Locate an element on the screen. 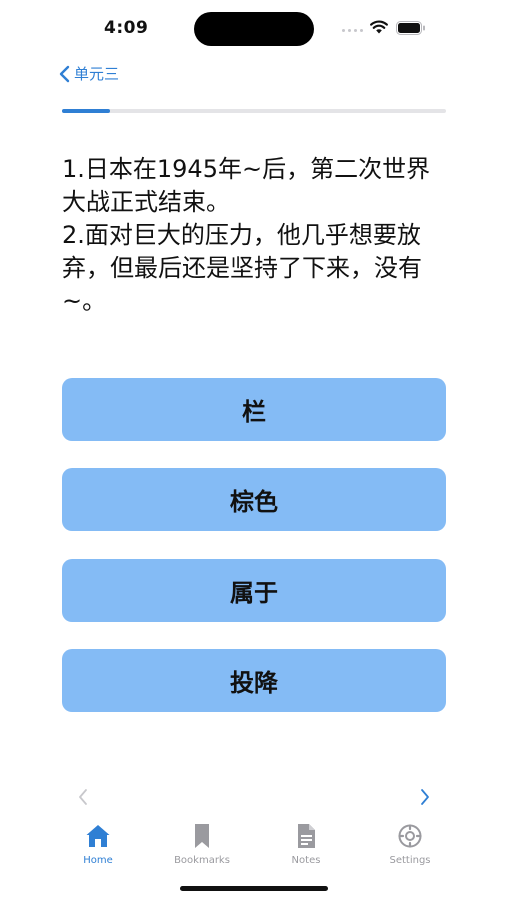 The image size is (507, 900). answer-option-4: 投降 is located at coordinates (254, 680).